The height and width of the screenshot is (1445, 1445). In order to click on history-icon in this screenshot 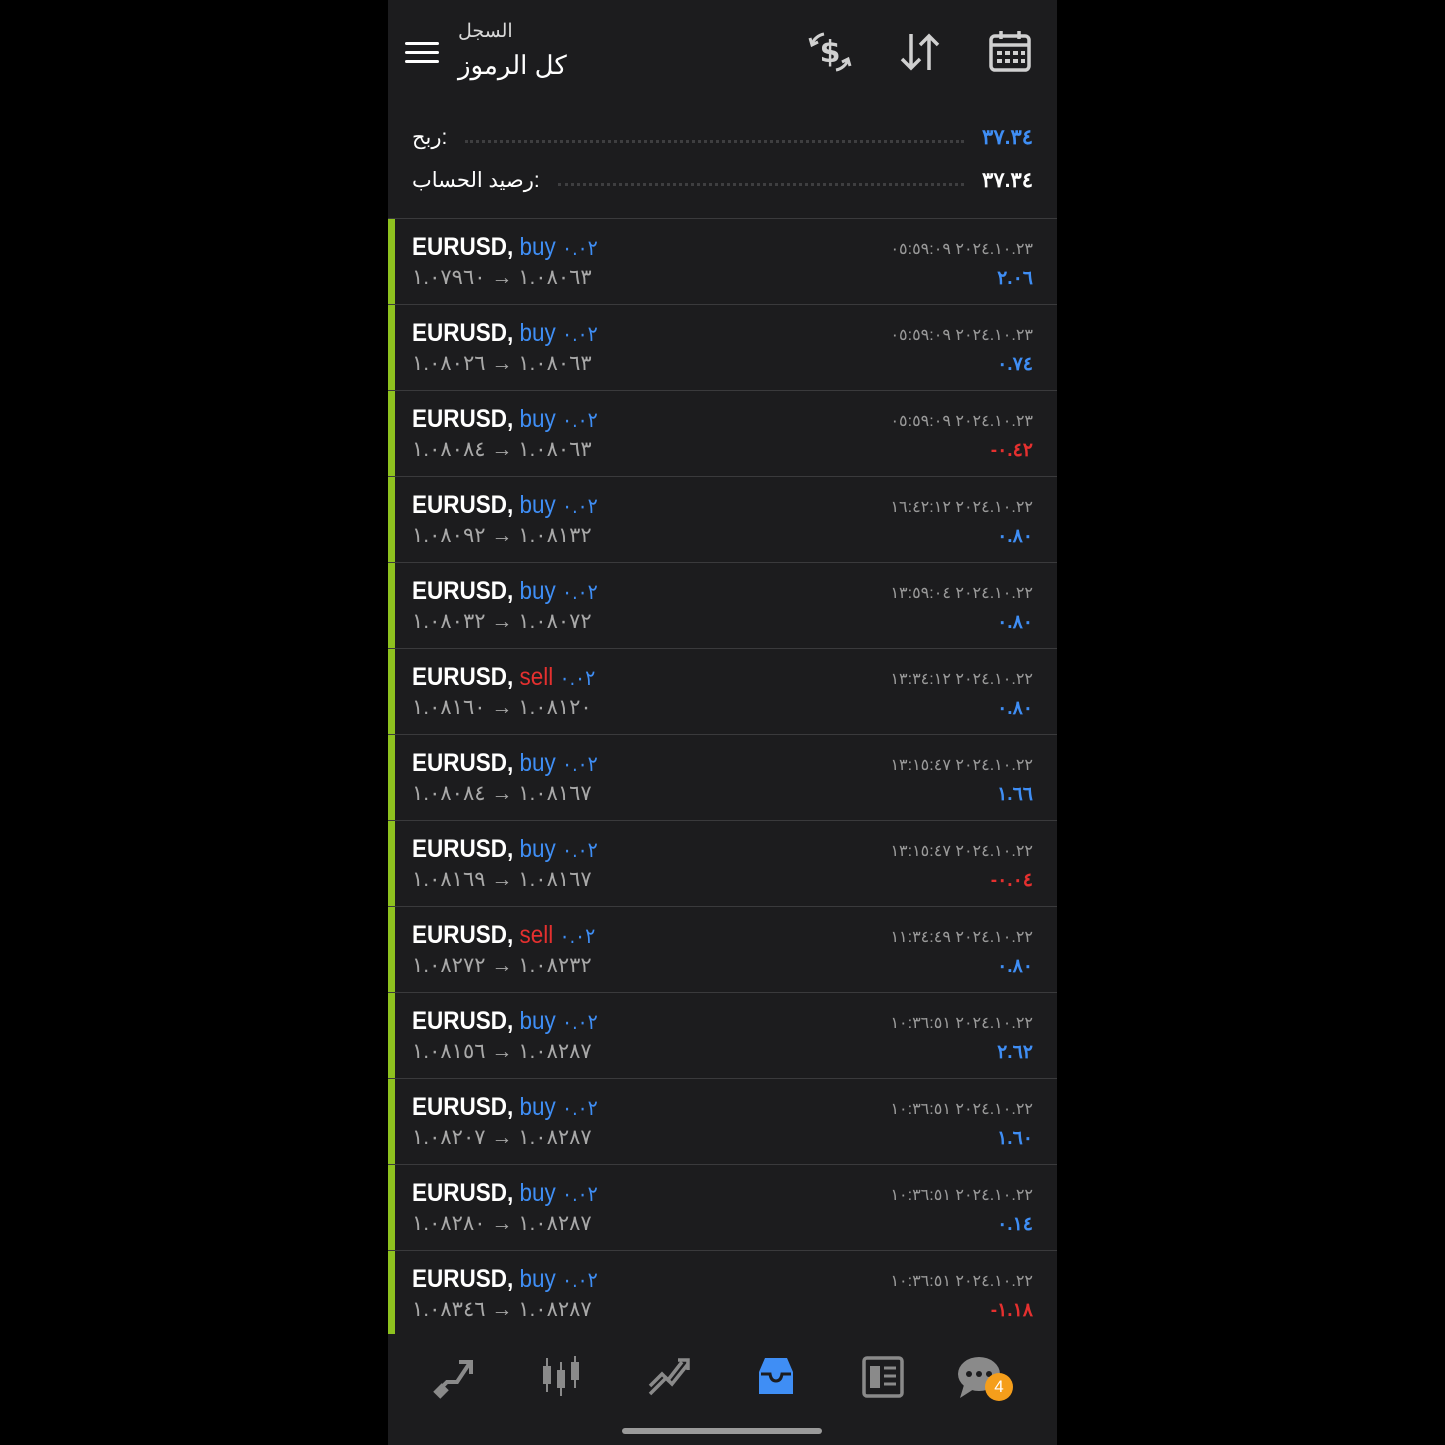, I will do `click(776, 1377)`.